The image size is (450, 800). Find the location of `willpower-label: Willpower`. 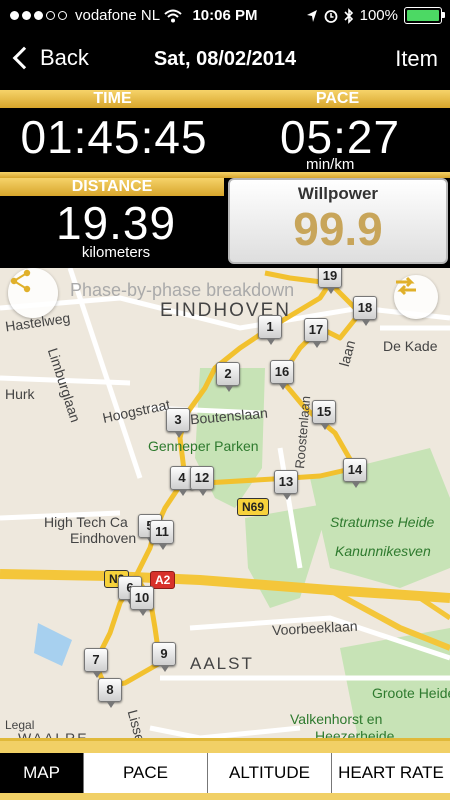

willpower-label: Willpower is located at coordinates (338, 193).